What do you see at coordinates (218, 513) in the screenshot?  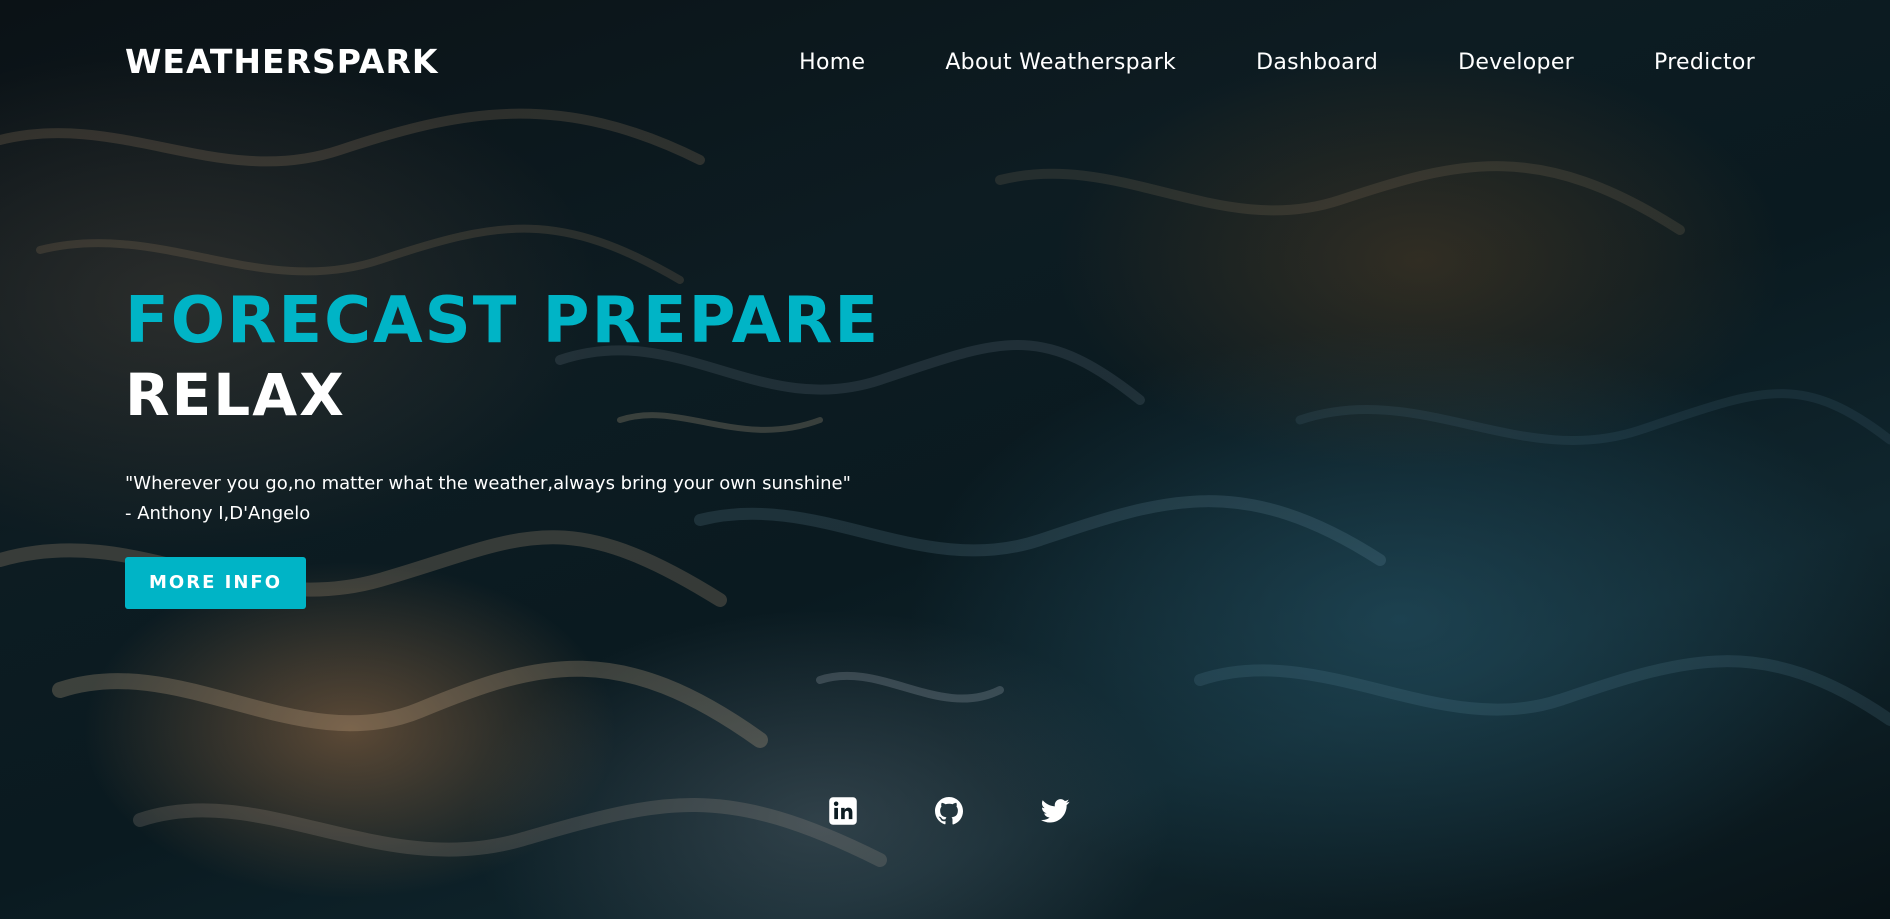 I see `quote-author: - Anthony I,D'Angelo` at bounding box center [218, 513].